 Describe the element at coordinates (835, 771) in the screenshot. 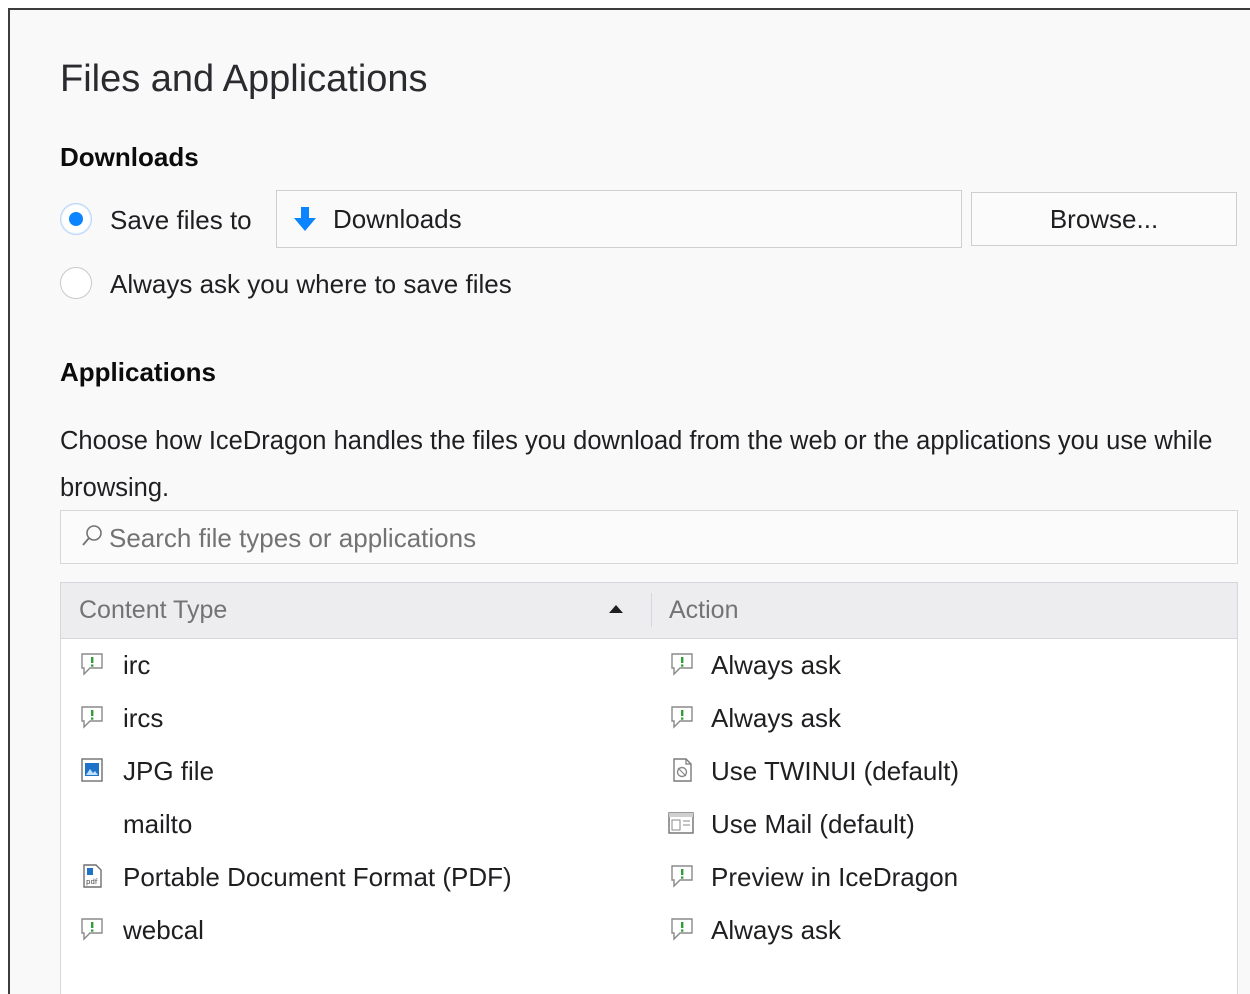

I see `action-label: Use TWINUI (default)` at that location.